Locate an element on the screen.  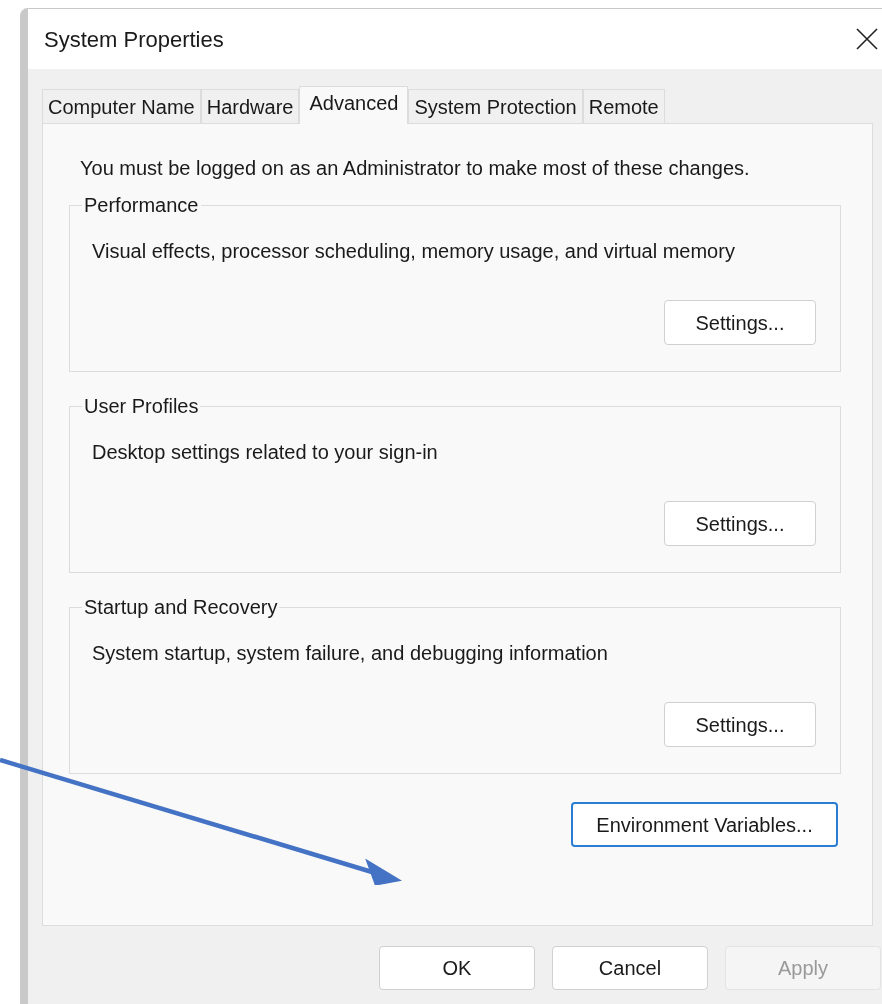
group-title: Startup and Recovery is located at coordinates (181, 607).